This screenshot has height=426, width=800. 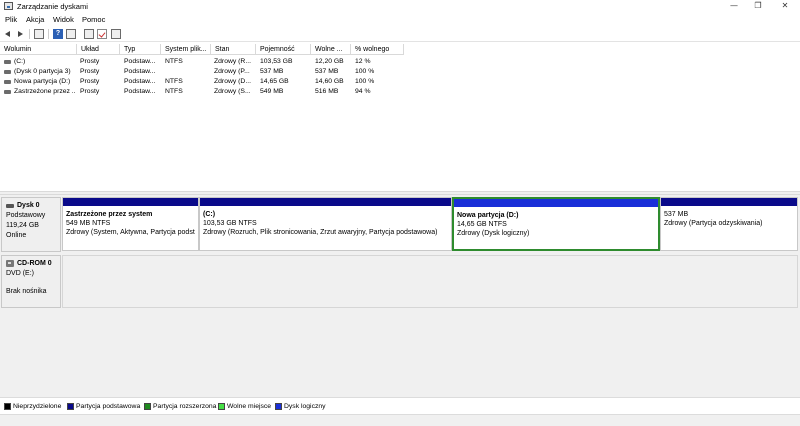 I want to click on forward-icon, so click(x=20, y=34).